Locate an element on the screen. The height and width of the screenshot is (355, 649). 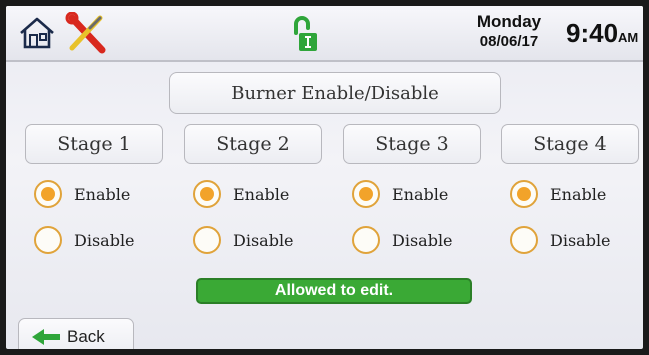
stage-1-enable-radio is located at coordinates (48, 194).